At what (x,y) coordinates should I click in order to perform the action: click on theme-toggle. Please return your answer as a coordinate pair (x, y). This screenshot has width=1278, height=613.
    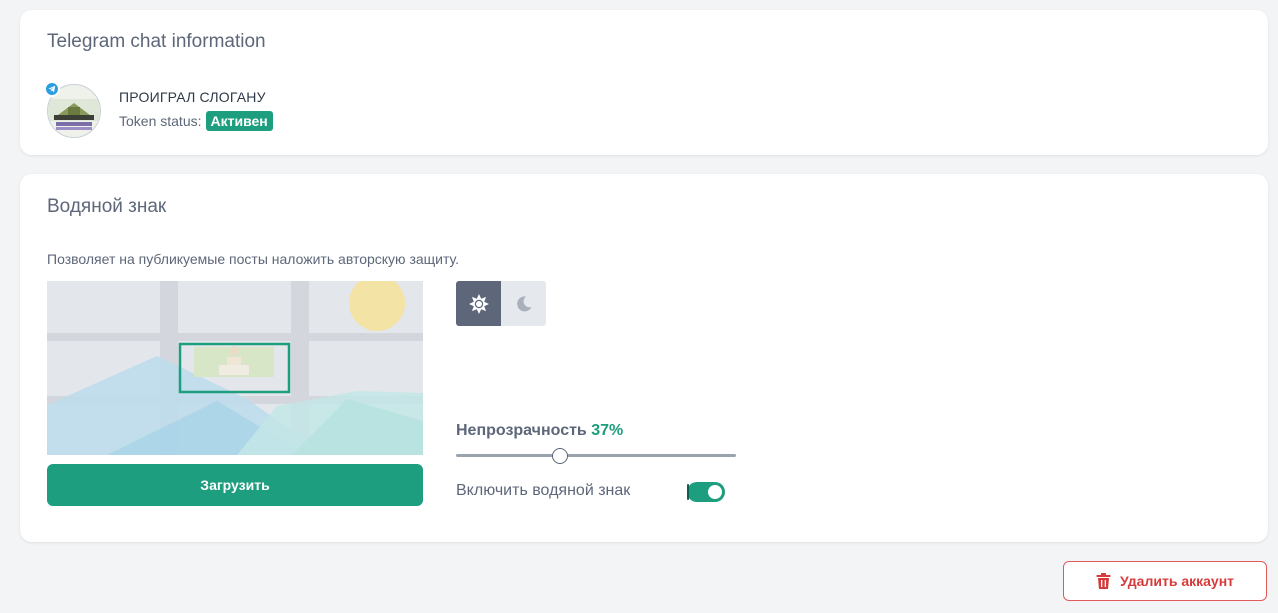
    Looking at the image, I should click on (501, 303).